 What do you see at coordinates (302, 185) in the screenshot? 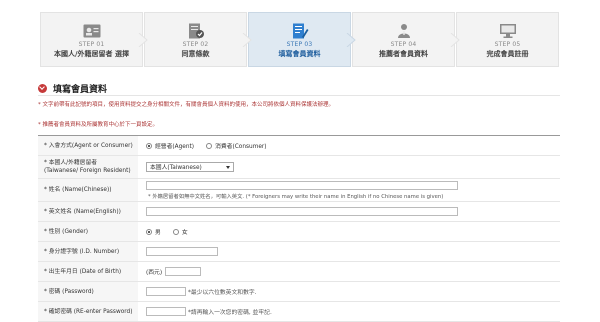
I see `chinese-name-input` at bounding box center [302, 185].